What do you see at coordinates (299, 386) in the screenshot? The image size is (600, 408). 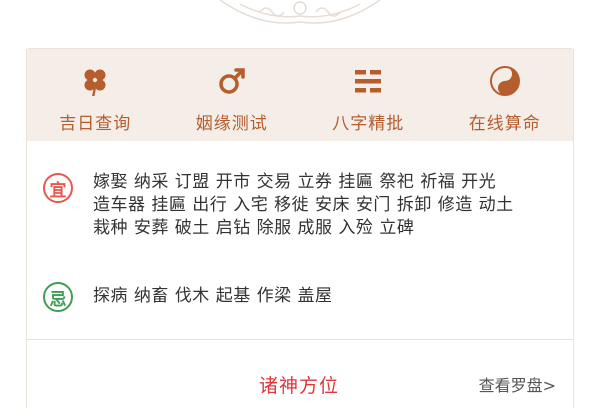 I see `deity-directions-title: 诸神方位` at bounding box center [299, 386].